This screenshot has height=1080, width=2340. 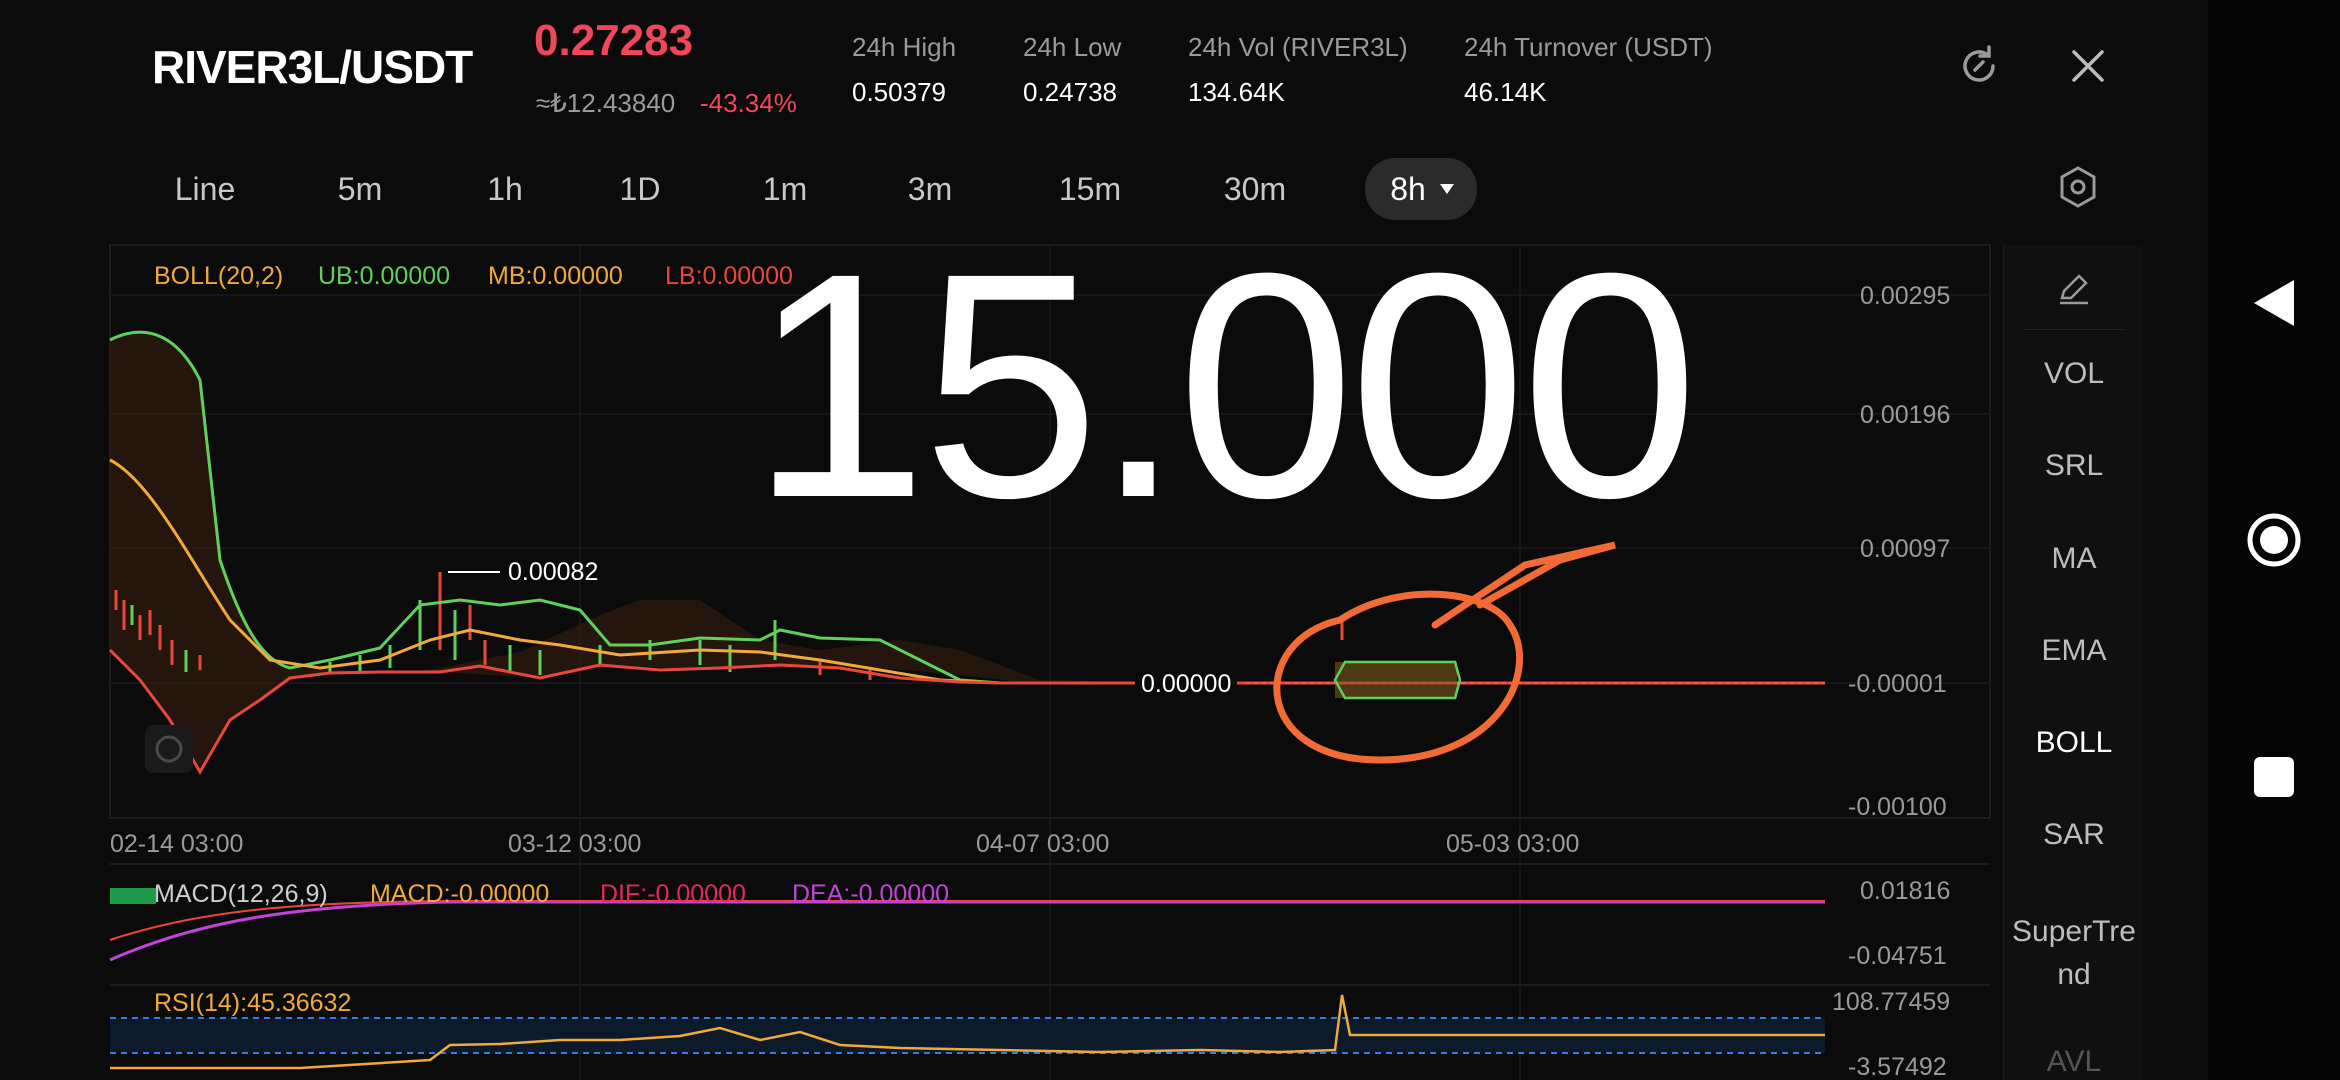 What do you see at coordinates (1905, 296) in the screenshot?
I see `price-axis-label: 0.00295` at bounding box center [1905, 296].